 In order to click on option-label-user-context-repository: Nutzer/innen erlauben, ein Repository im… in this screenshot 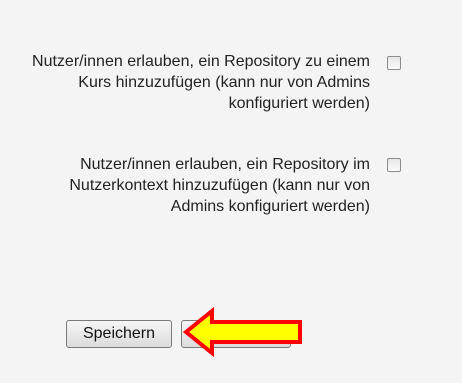, I will do `click(219, 185)`.